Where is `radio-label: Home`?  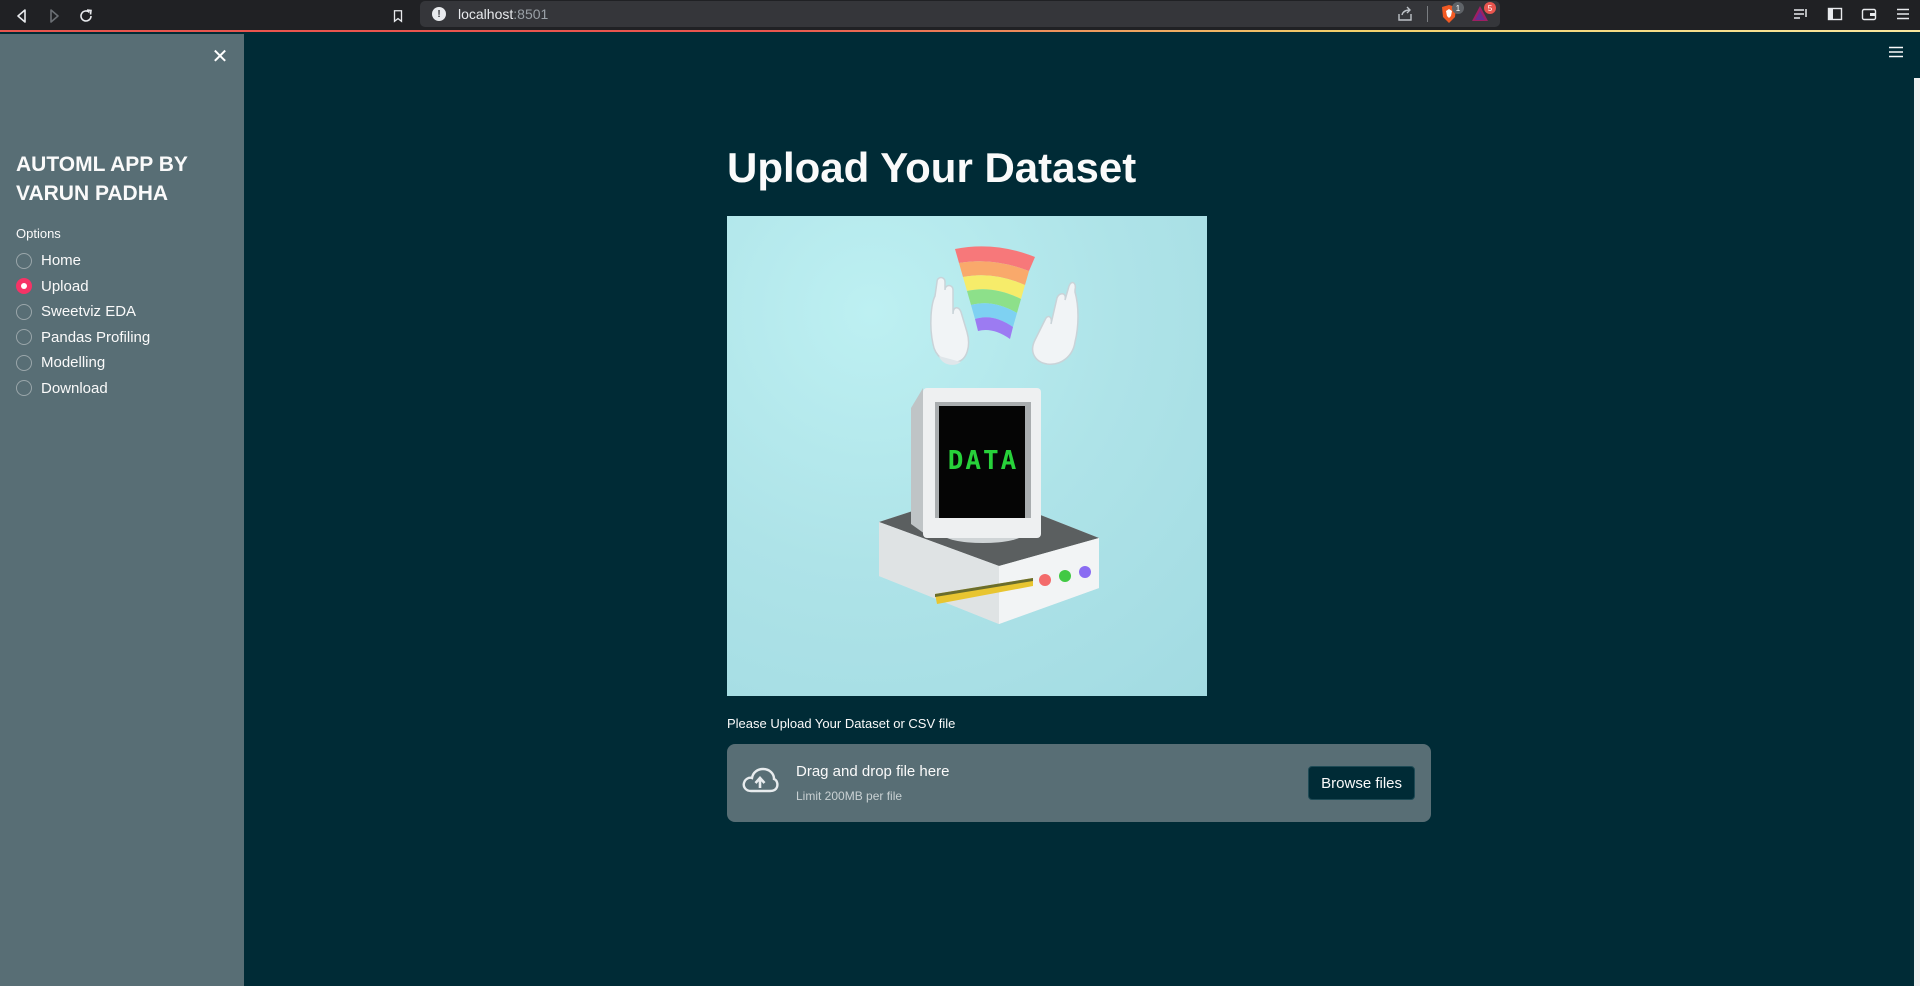
radio-label: Home is located at coordinates (61, 261).